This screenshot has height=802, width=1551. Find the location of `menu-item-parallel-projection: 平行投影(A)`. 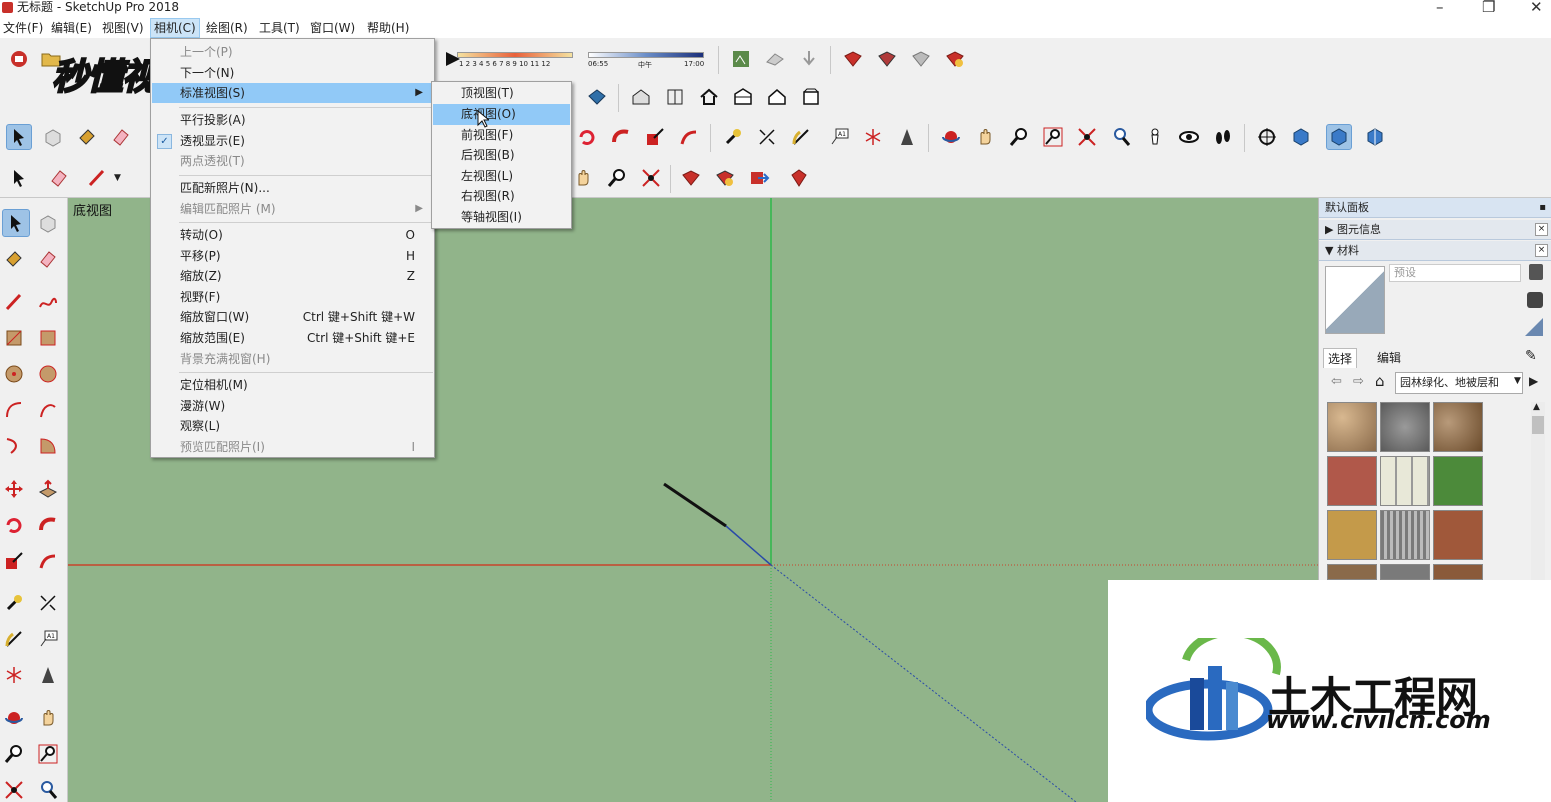

menu-item-parallel-projection: 平行投影(A) is located at coordinates (292, 120).